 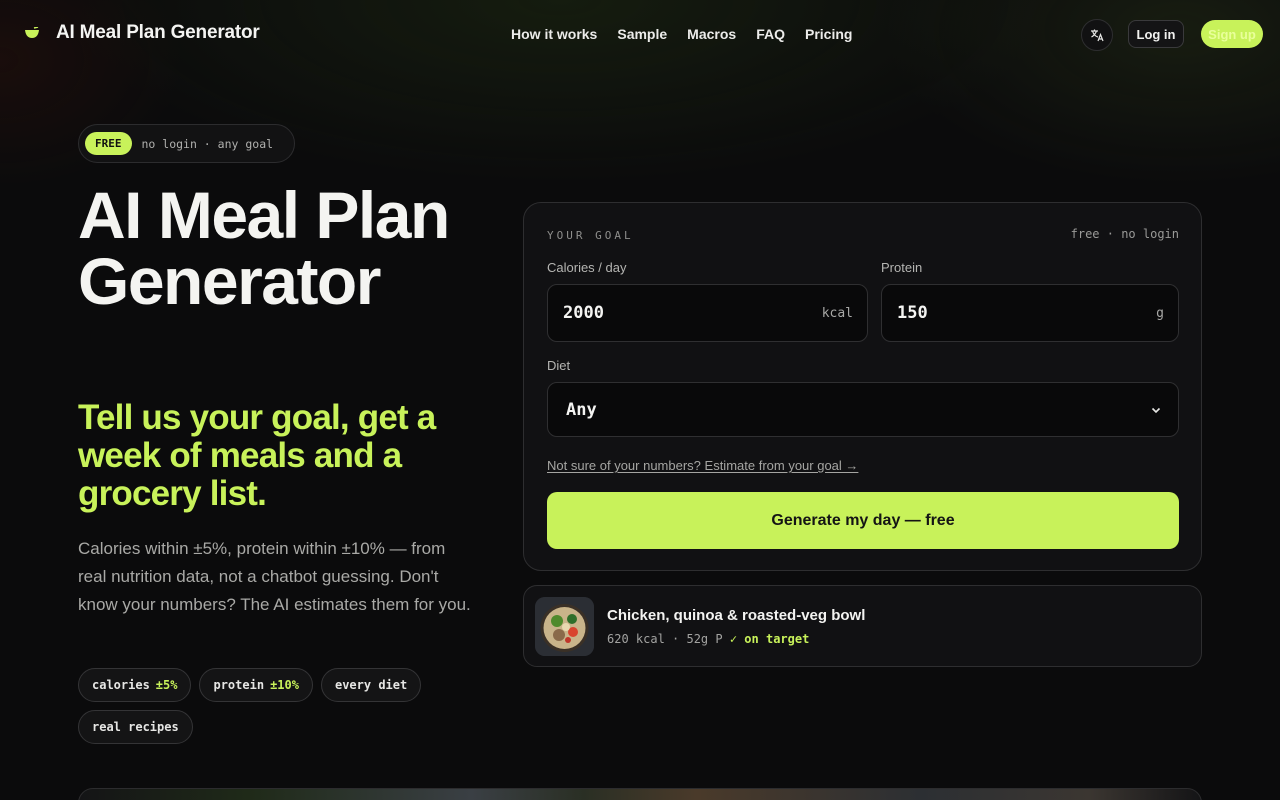 I want to click on diet-select: Any, so click(x=863, y=409).